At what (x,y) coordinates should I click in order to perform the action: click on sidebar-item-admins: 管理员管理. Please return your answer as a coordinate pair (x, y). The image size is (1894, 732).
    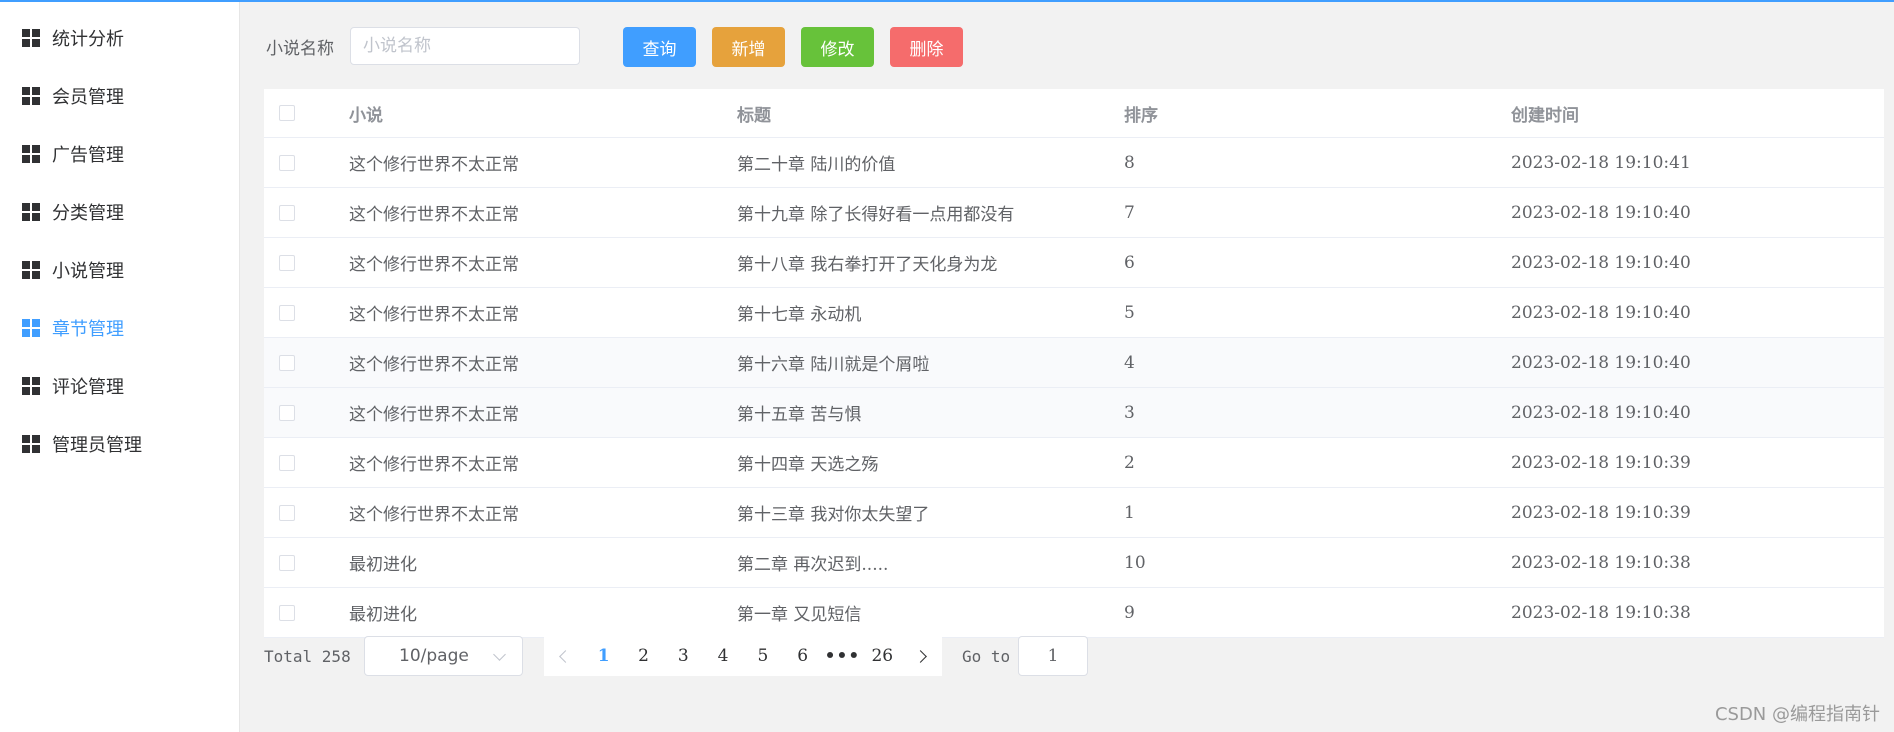
    Looking at the image, I should click on (119, 444).